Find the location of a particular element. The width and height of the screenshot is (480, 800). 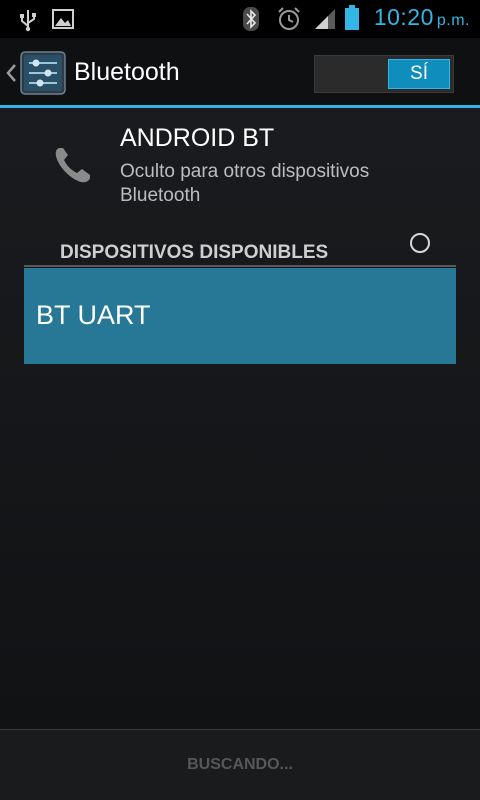

chevron-left-icon is located at coordinates (11, 73).